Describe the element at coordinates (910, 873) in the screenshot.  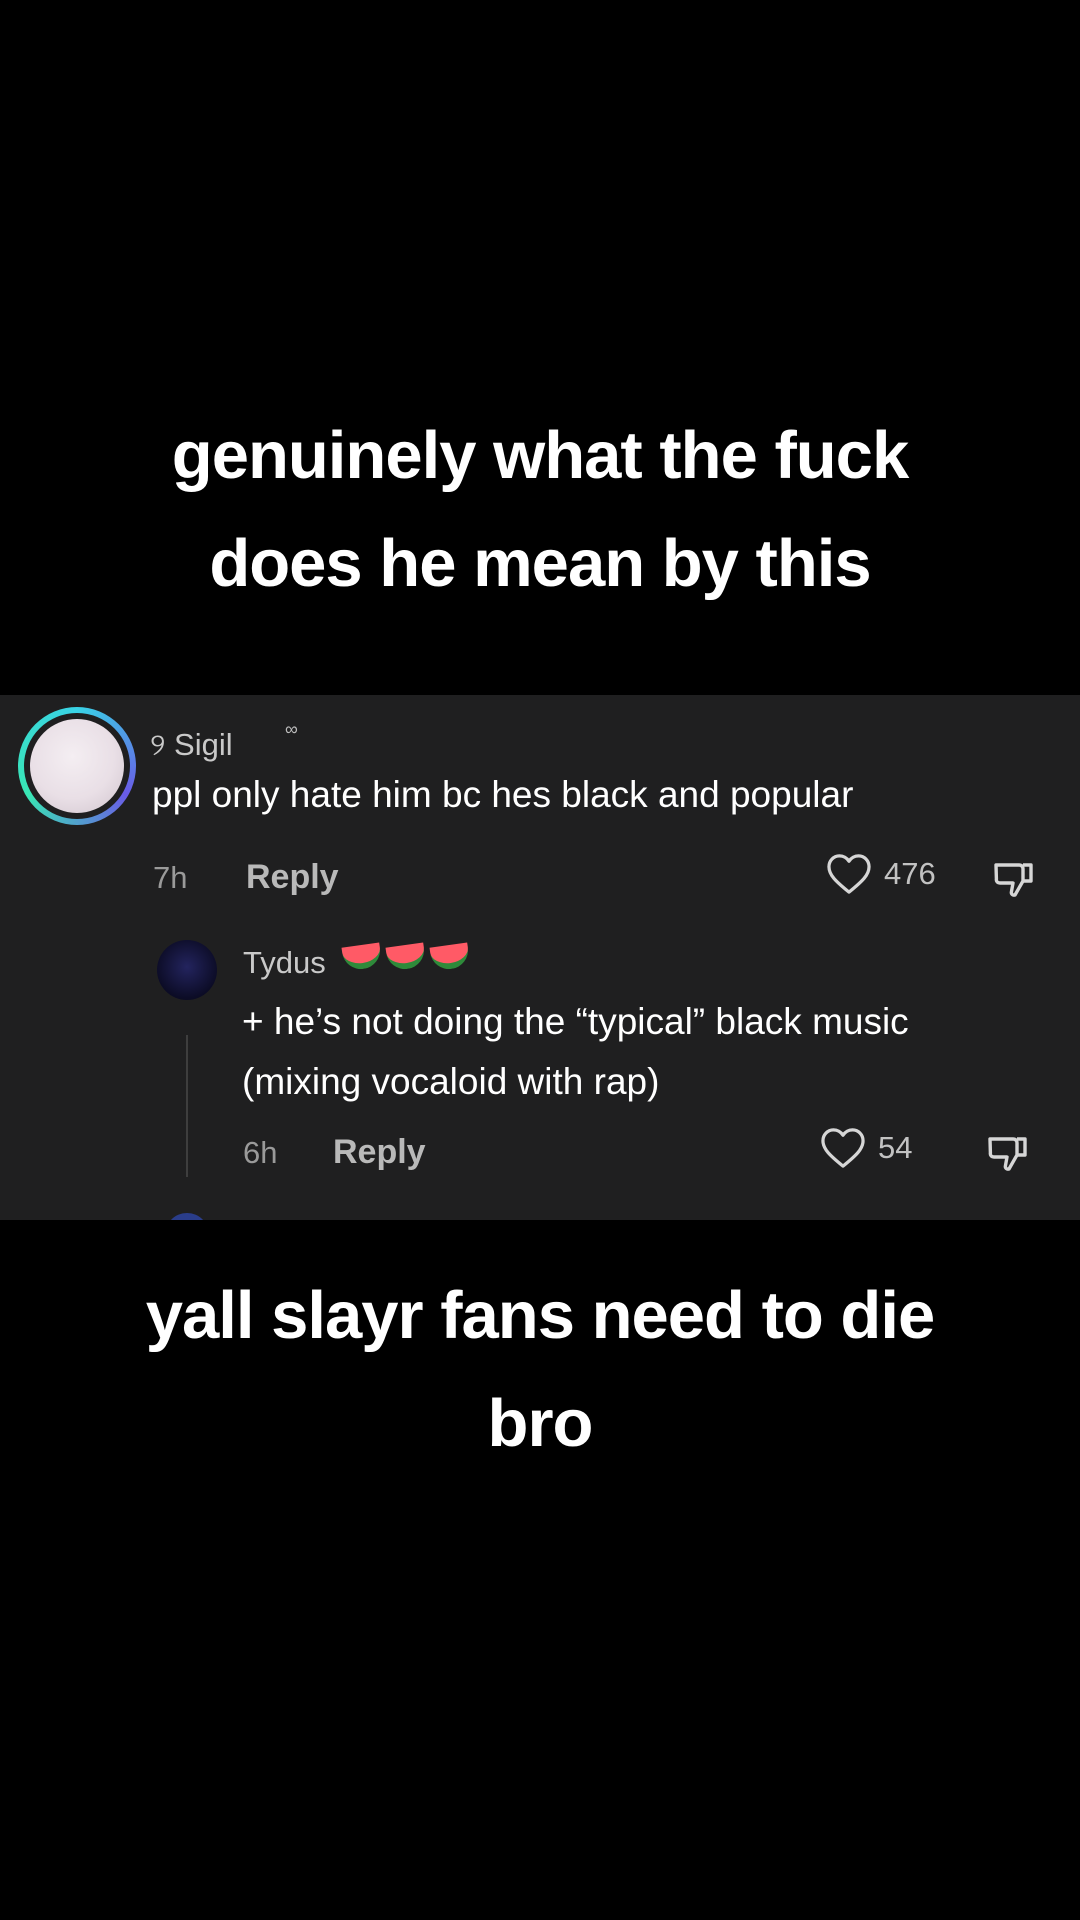
I see `comment-like-count: 476` at that location.